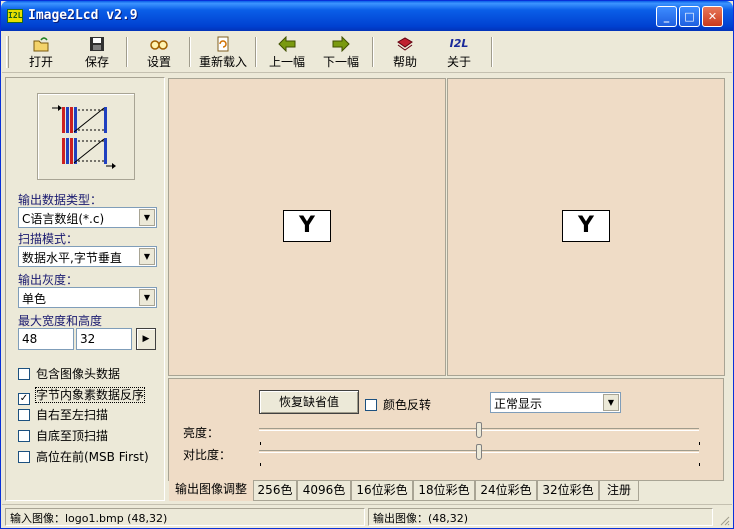 The height and width of the screenshot is (529, 734). I want to click on checkbox-msb-first: 高位在前(MSB First), so click(83, 456).